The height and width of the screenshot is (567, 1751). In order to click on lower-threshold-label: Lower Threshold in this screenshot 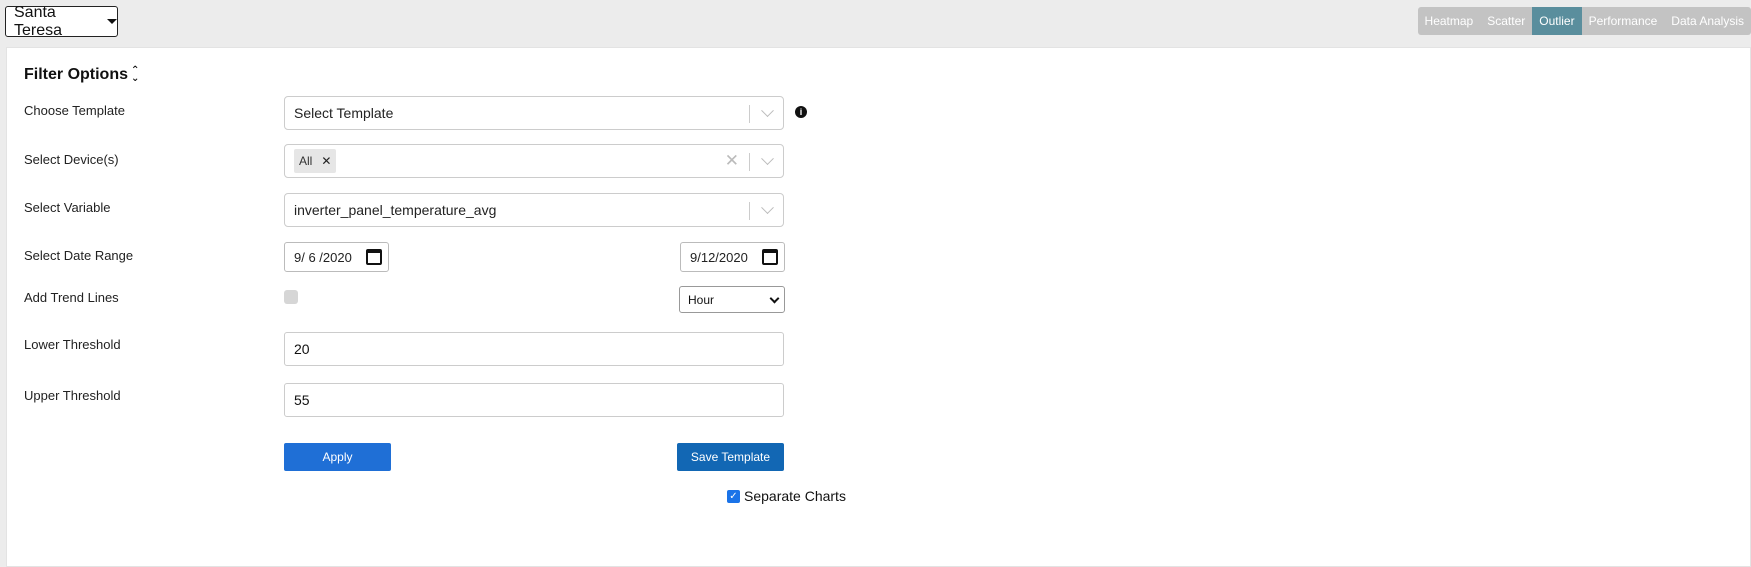, I will do `click(72, 344)`.